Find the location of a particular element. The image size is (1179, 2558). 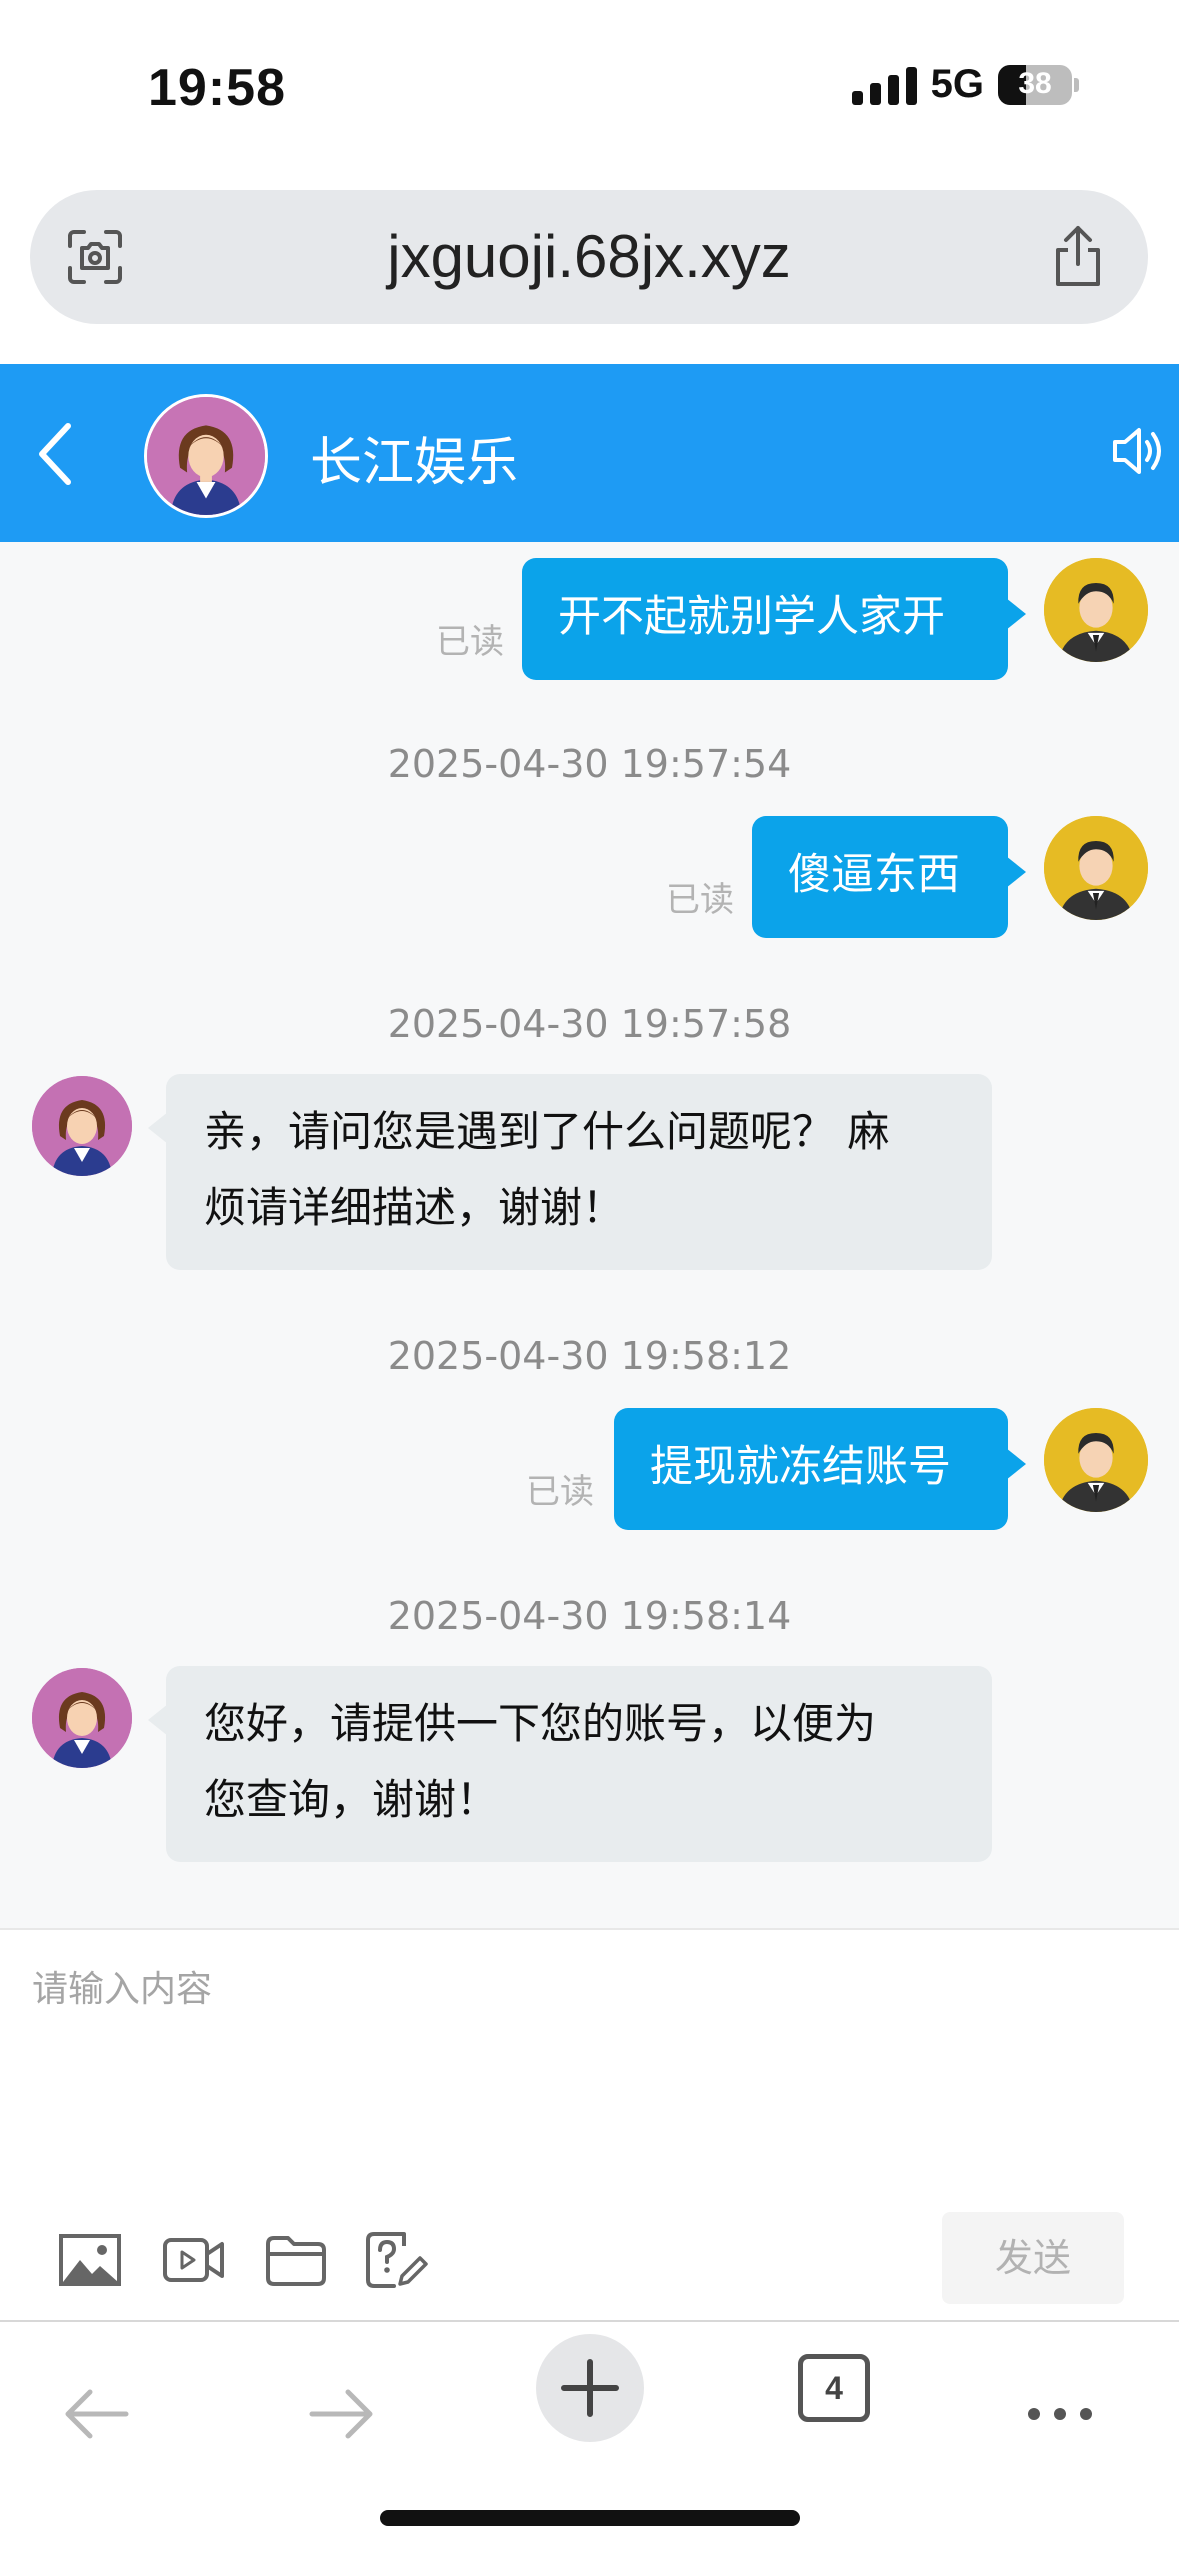

url-text: jxguoji.68jx.xyz is located at coordinates (589, 256).